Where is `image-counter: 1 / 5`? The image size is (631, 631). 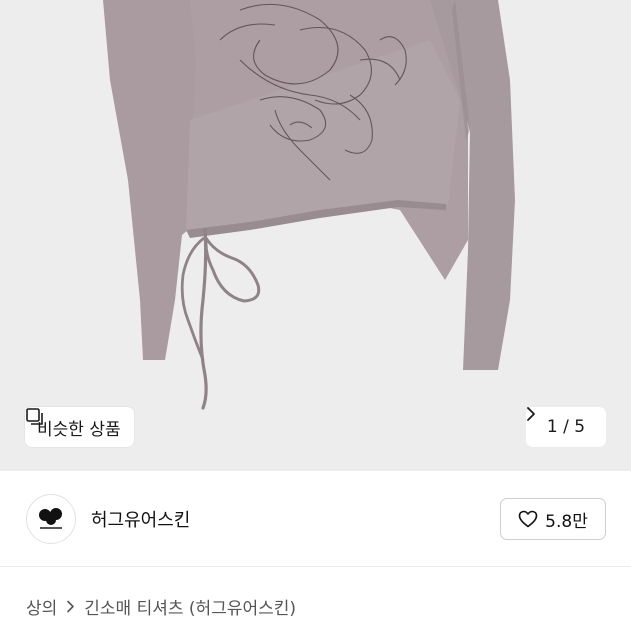
image-counter: 1 / 5 is located at coordinates (566, 427).